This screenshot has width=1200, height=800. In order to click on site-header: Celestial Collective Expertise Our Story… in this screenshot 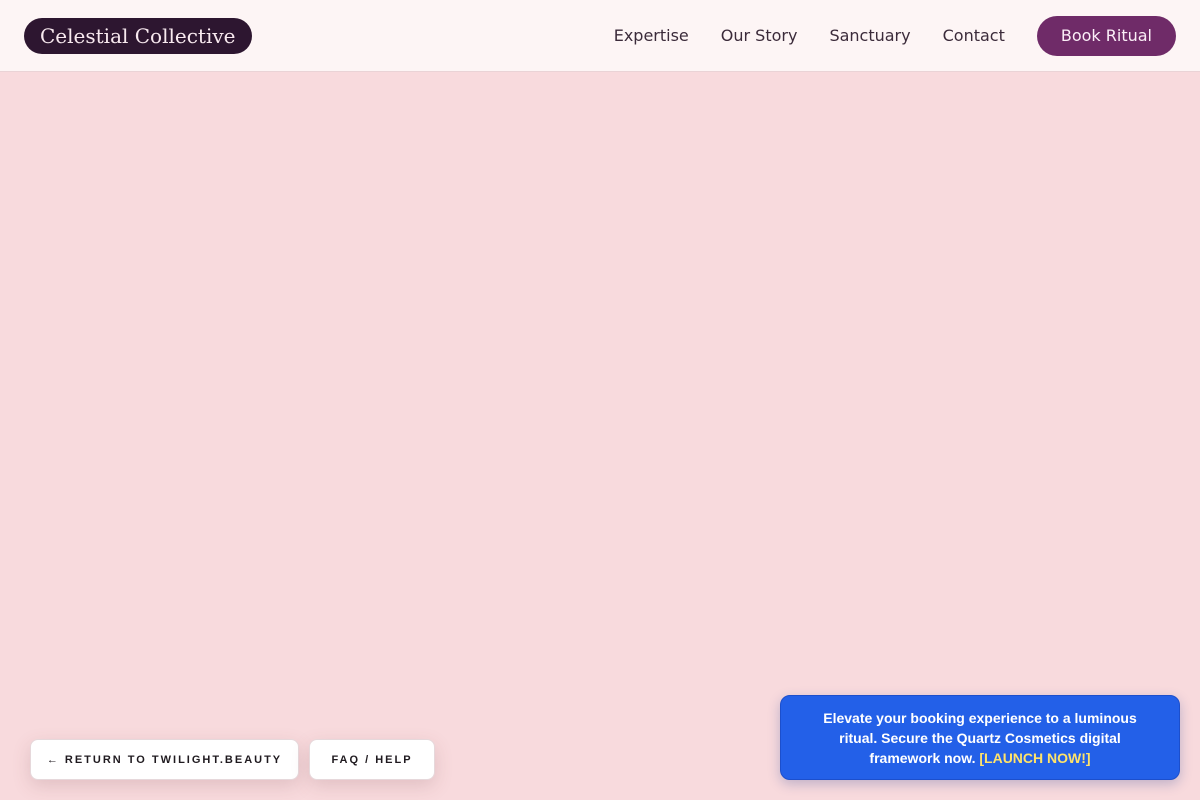, I will do `click(600, 36)`.